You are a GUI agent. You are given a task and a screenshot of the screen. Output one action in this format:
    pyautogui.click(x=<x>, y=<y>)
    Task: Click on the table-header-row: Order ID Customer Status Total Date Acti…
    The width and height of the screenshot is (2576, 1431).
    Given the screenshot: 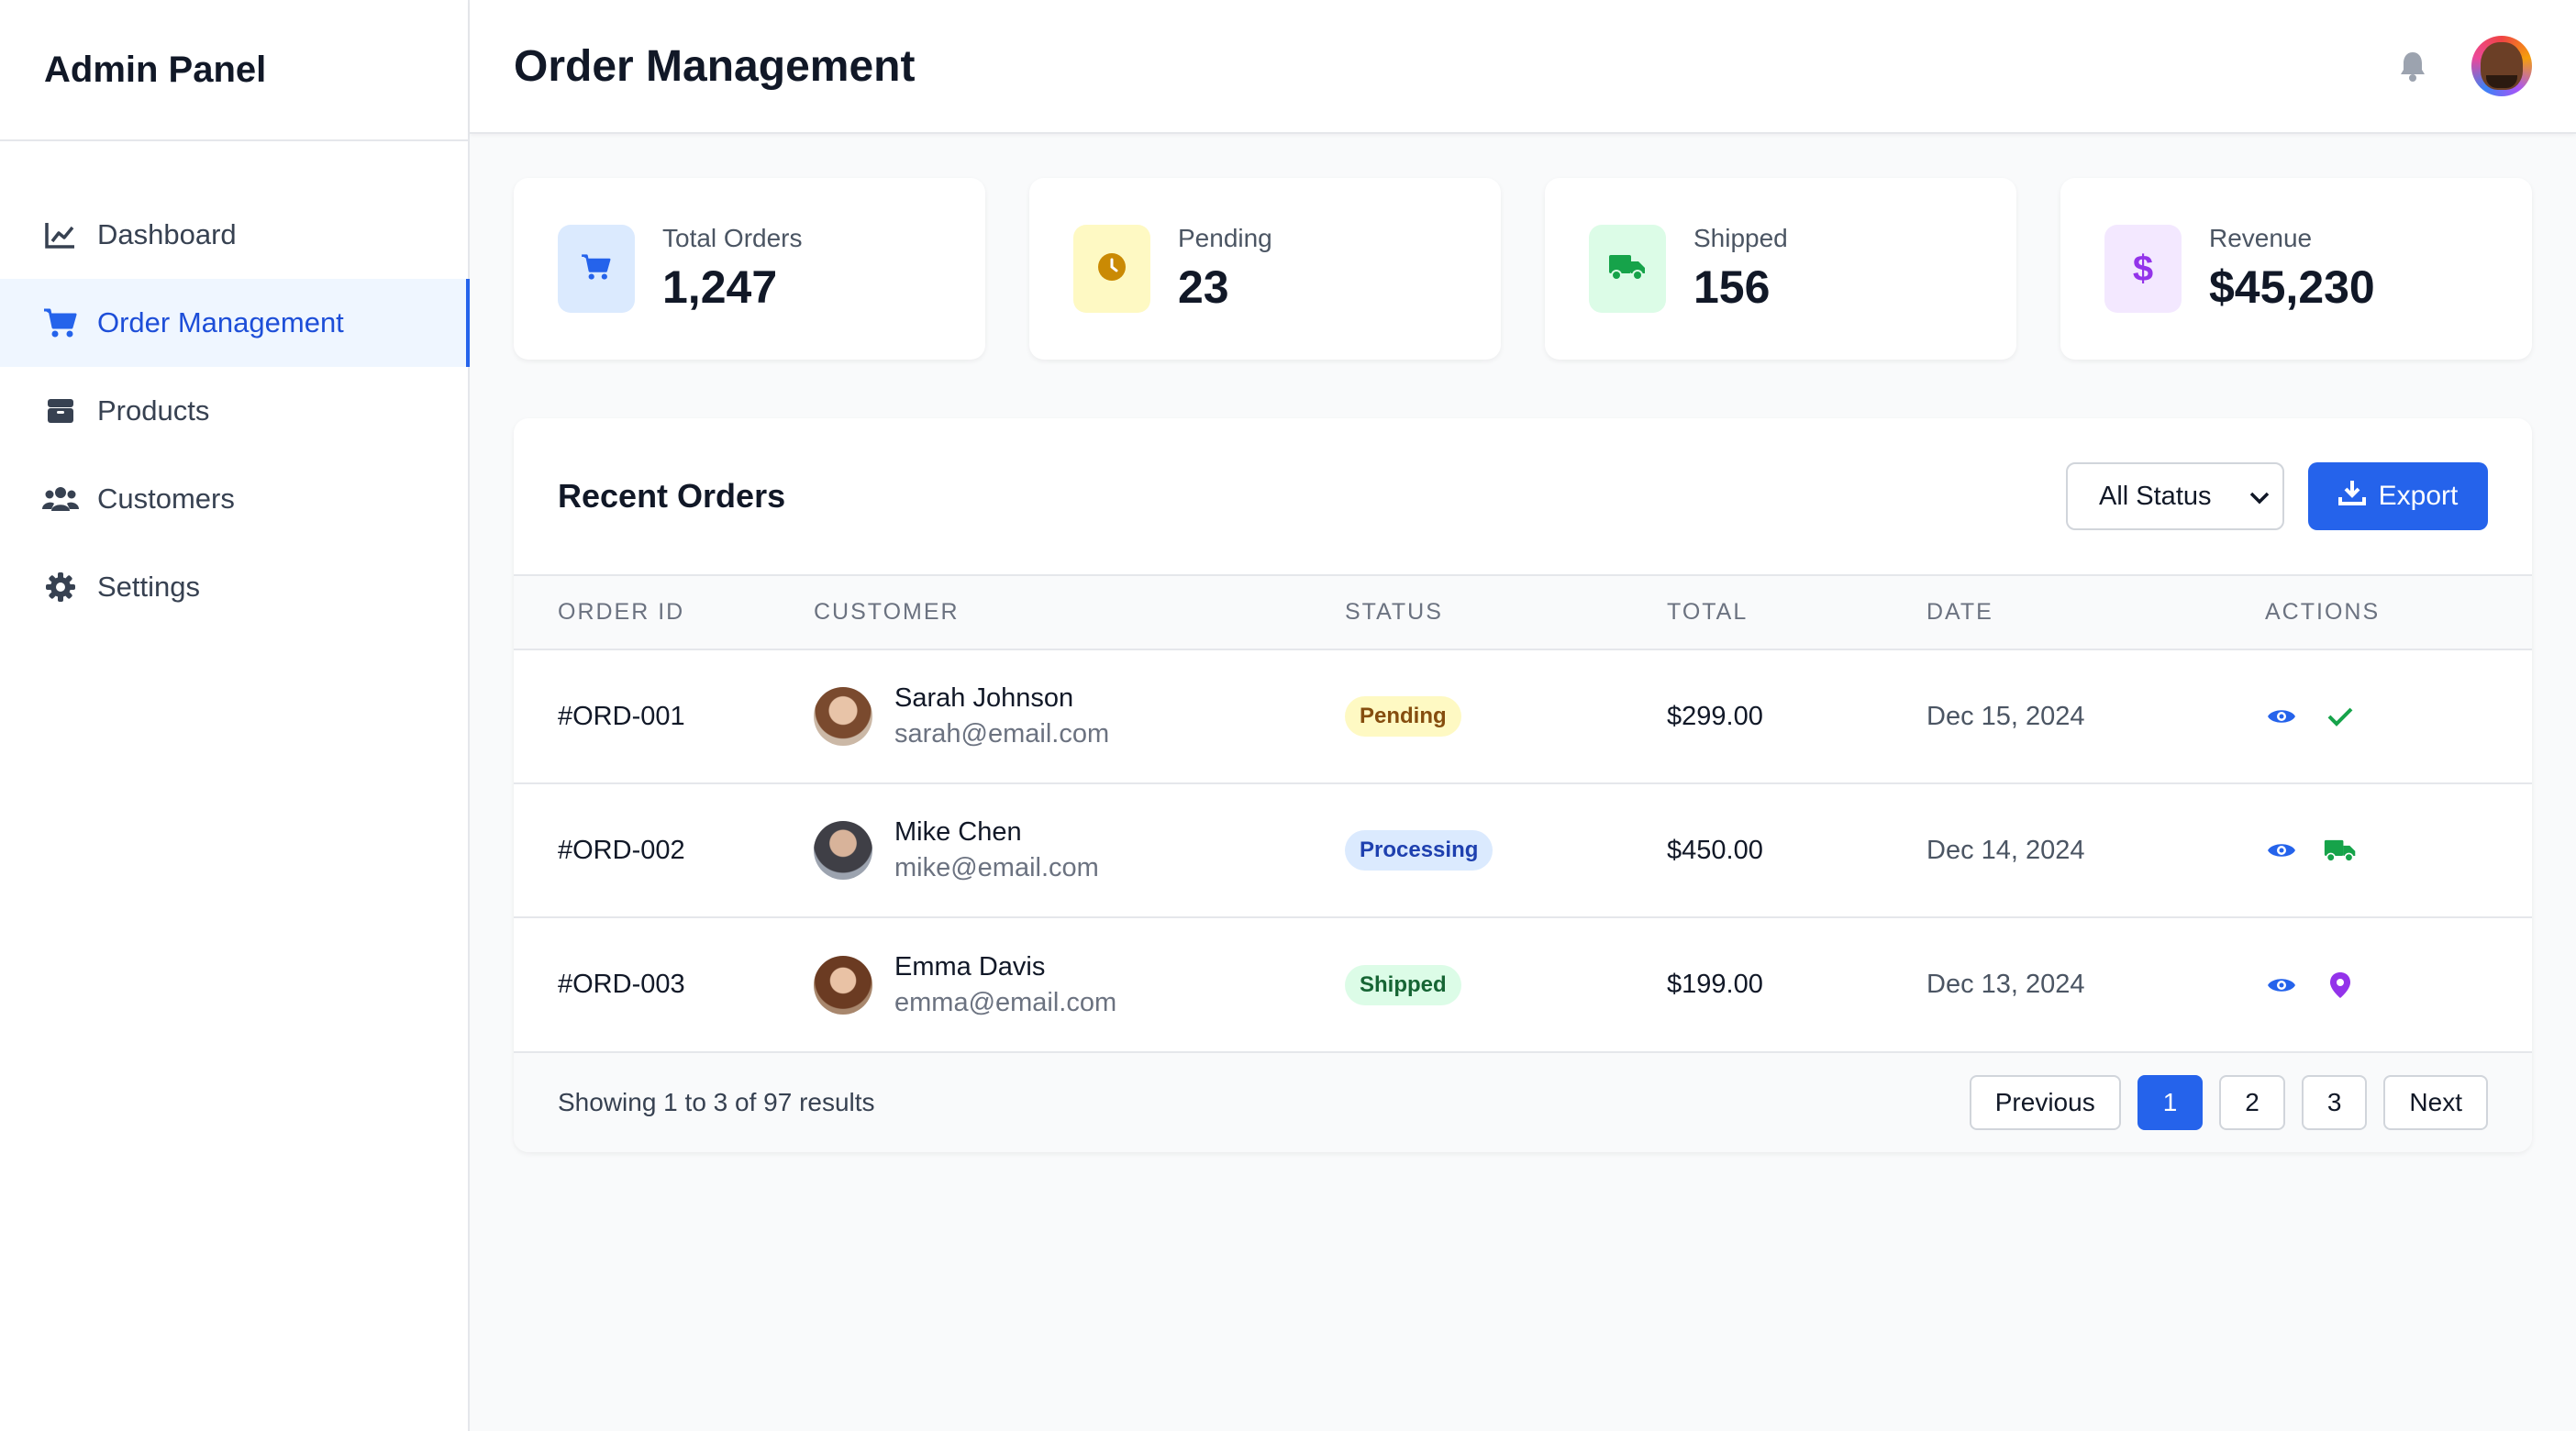 What is the action you would take?
    pyautogui.click(x=1523, y=612)
    